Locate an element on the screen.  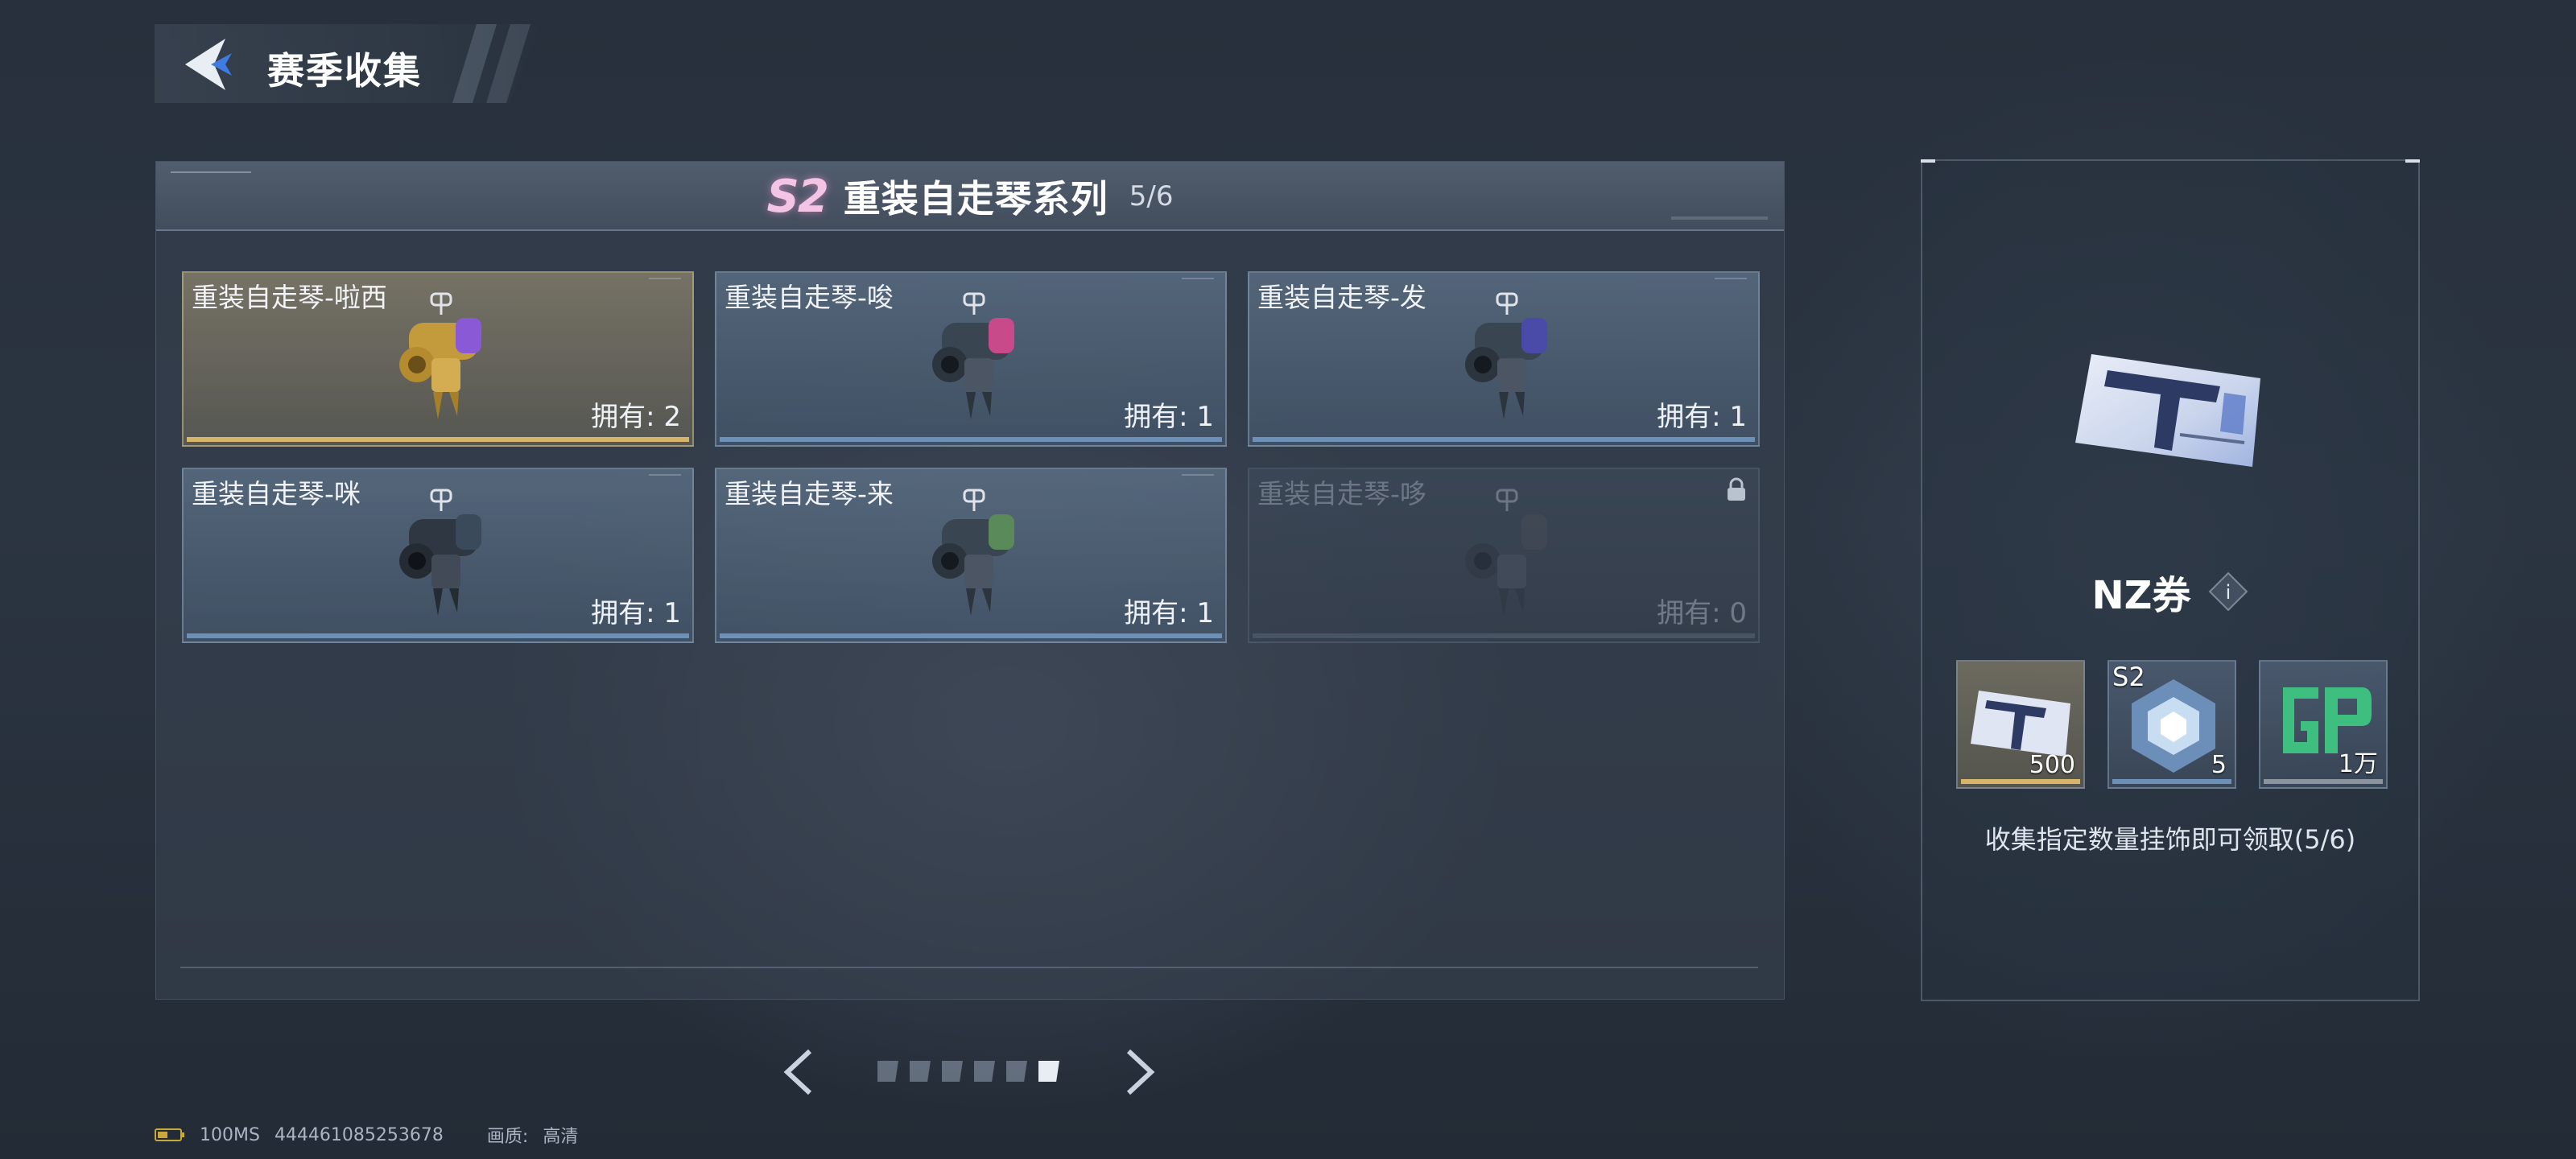
status-bar: 100MS 444461085253678 画质: 高清 is located at coordinates (366, 1135).